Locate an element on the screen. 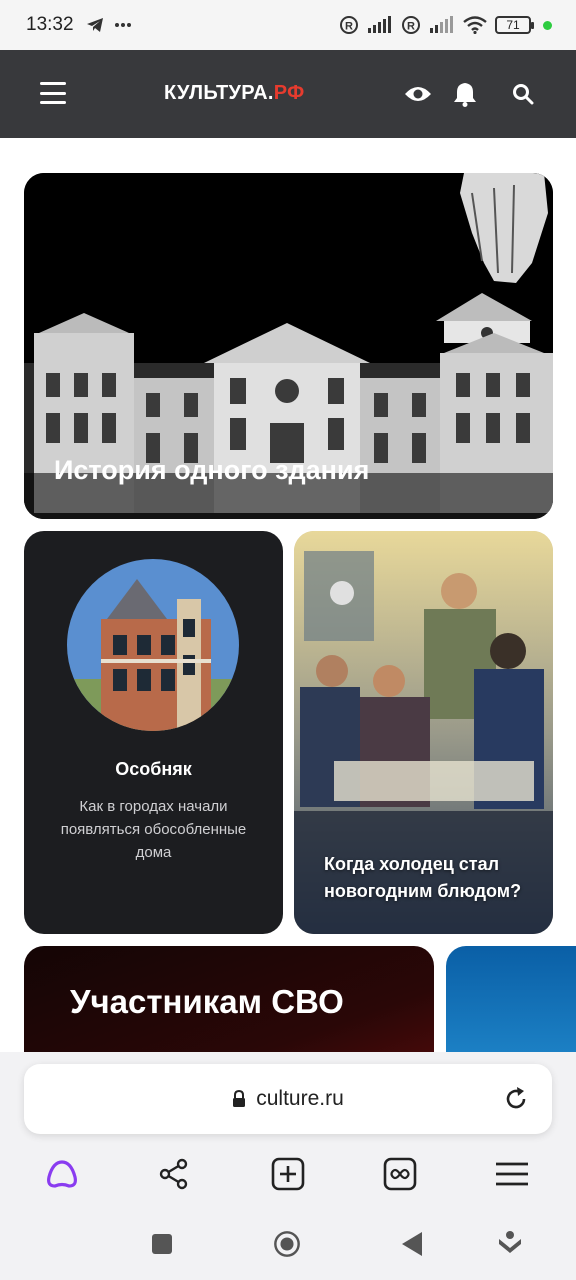  mansion-title: Особняк is located at coordinates (153, 769).